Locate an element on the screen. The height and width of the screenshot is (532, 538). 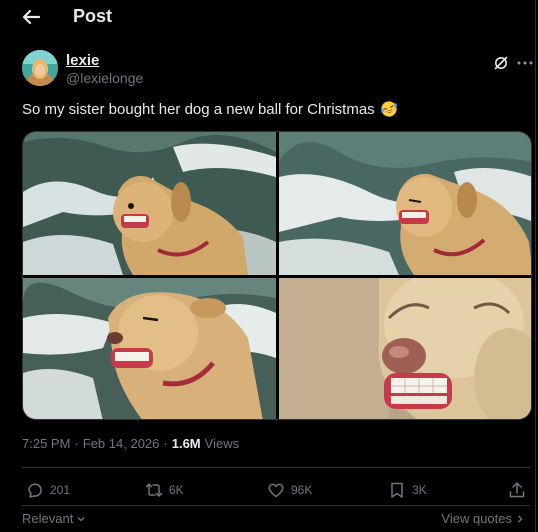
repost-icon is located at coordinates (154, 490).